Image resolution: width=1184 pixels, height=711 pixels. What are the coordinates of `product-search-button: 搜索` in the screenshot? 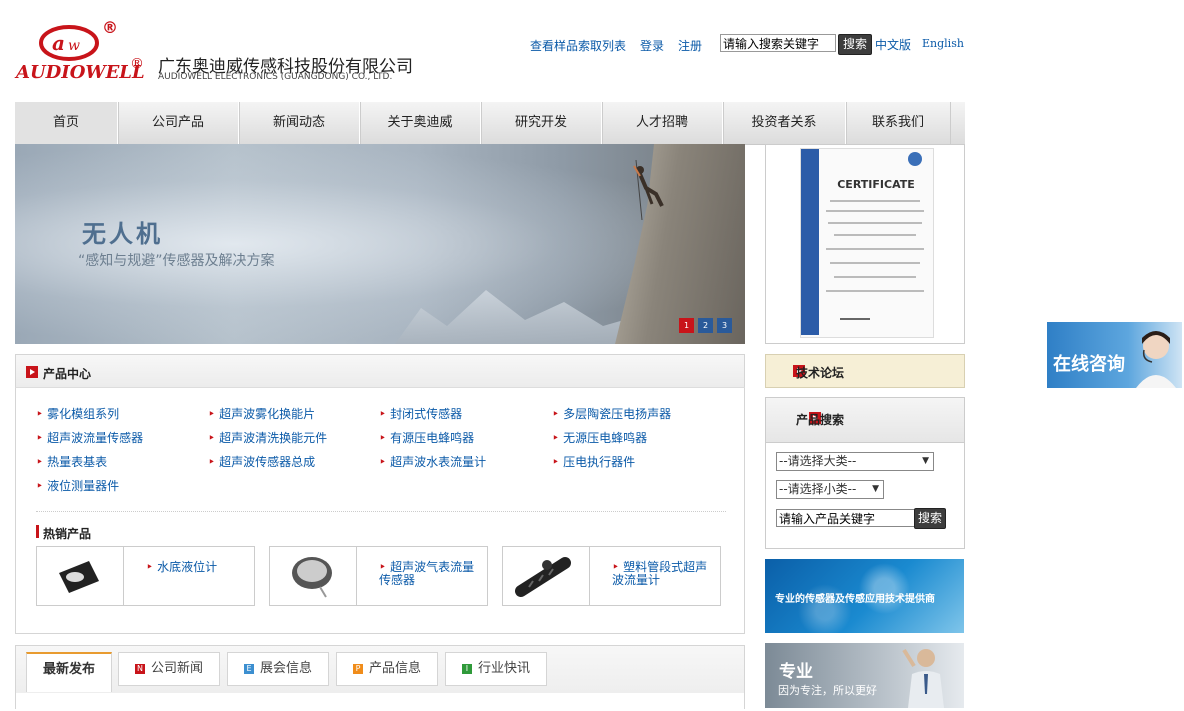 It's located at (930, 518).